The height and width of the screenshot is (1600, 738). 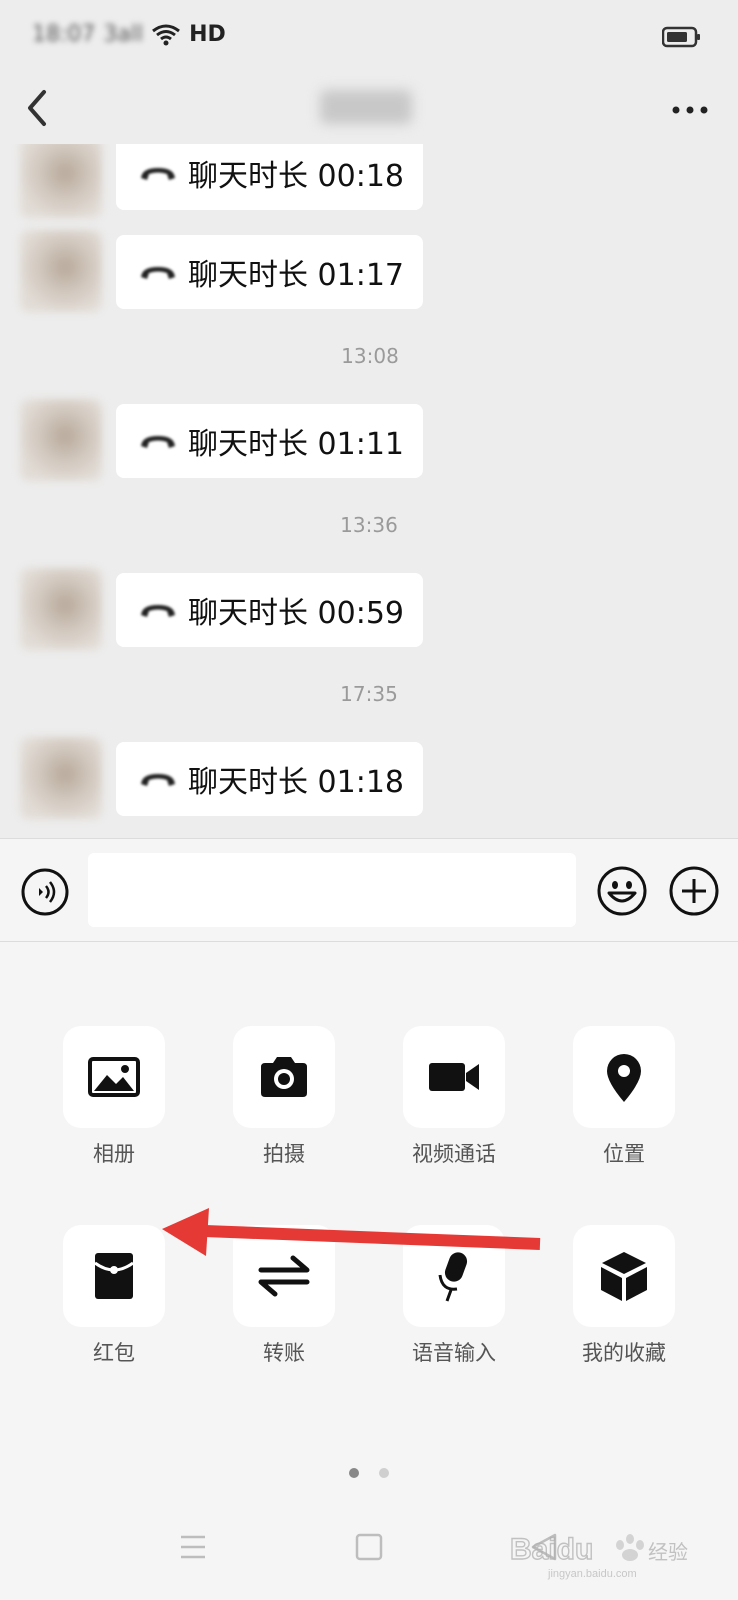 I want to click on page-dot-active, so click(x=354, y=1473).